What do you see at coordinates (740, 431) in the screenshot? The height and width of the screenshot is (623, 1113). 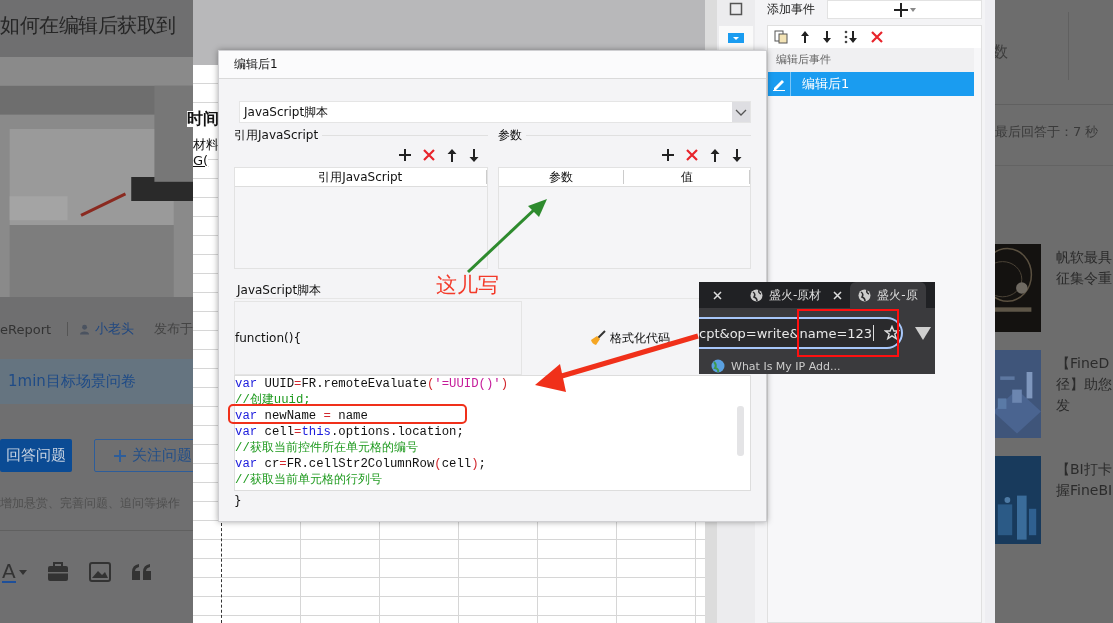 I see `scrollbar` at bounding box center [740, 431].